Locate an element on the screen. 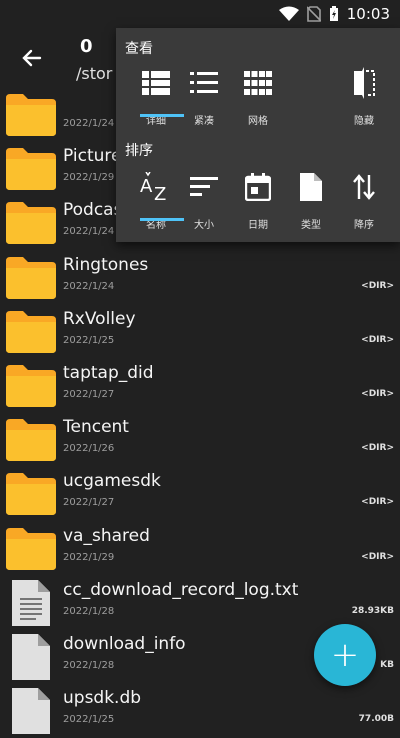 The height and width of the screenshot is (738, 400). view-option-compact: 紧凑 is located at coordinates (204, 96).